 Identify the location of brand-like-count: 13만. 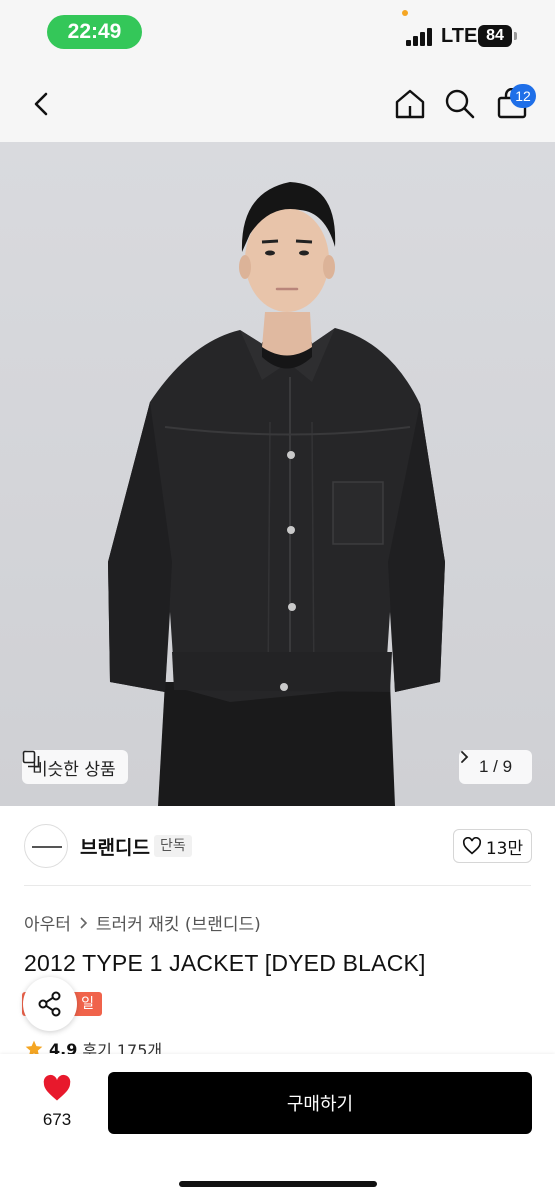
(504, 848).